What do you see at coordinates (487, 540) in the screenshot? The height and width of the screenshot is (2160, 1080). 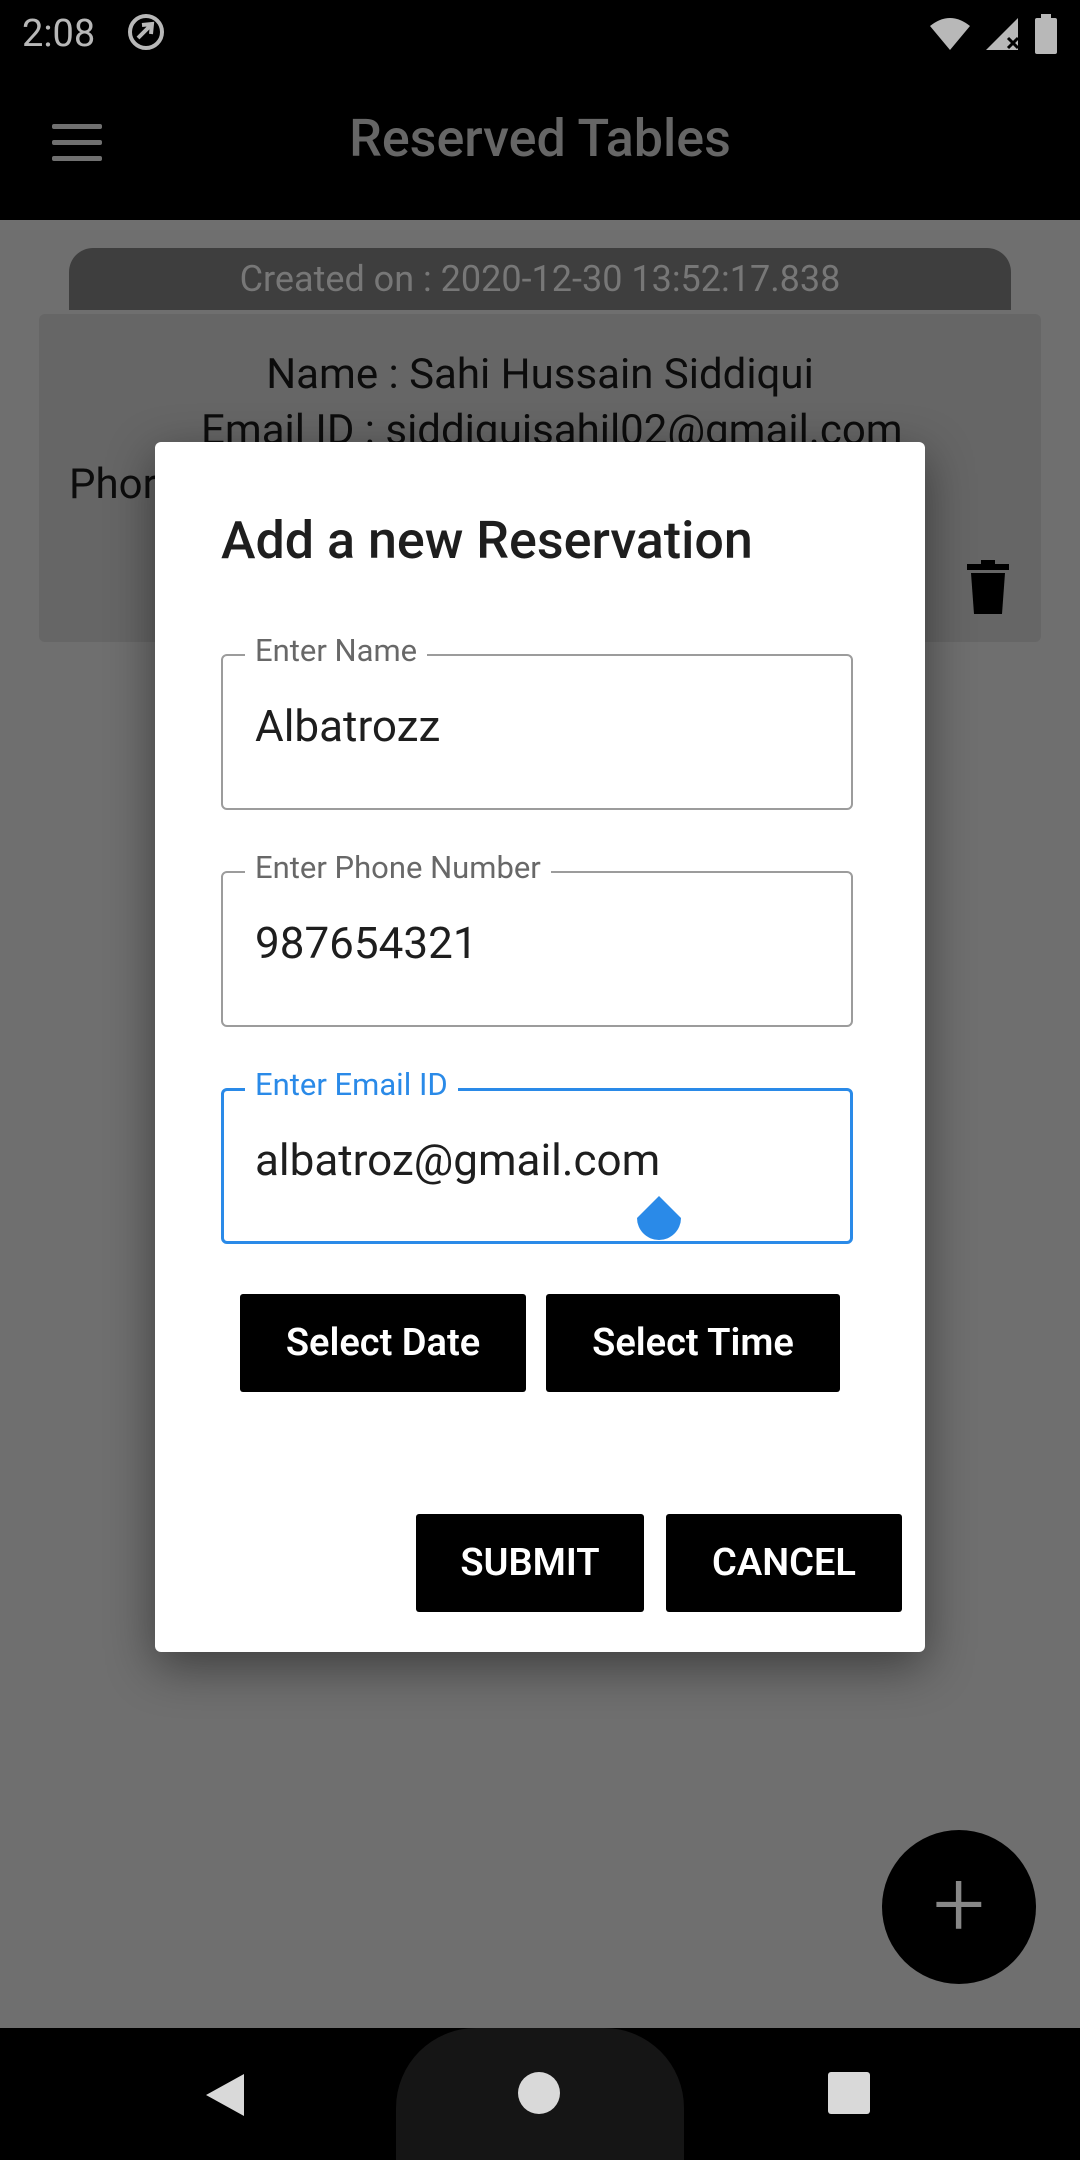 I see `dialog-title: Add a new Reservation` at bounding box center [487, 540].